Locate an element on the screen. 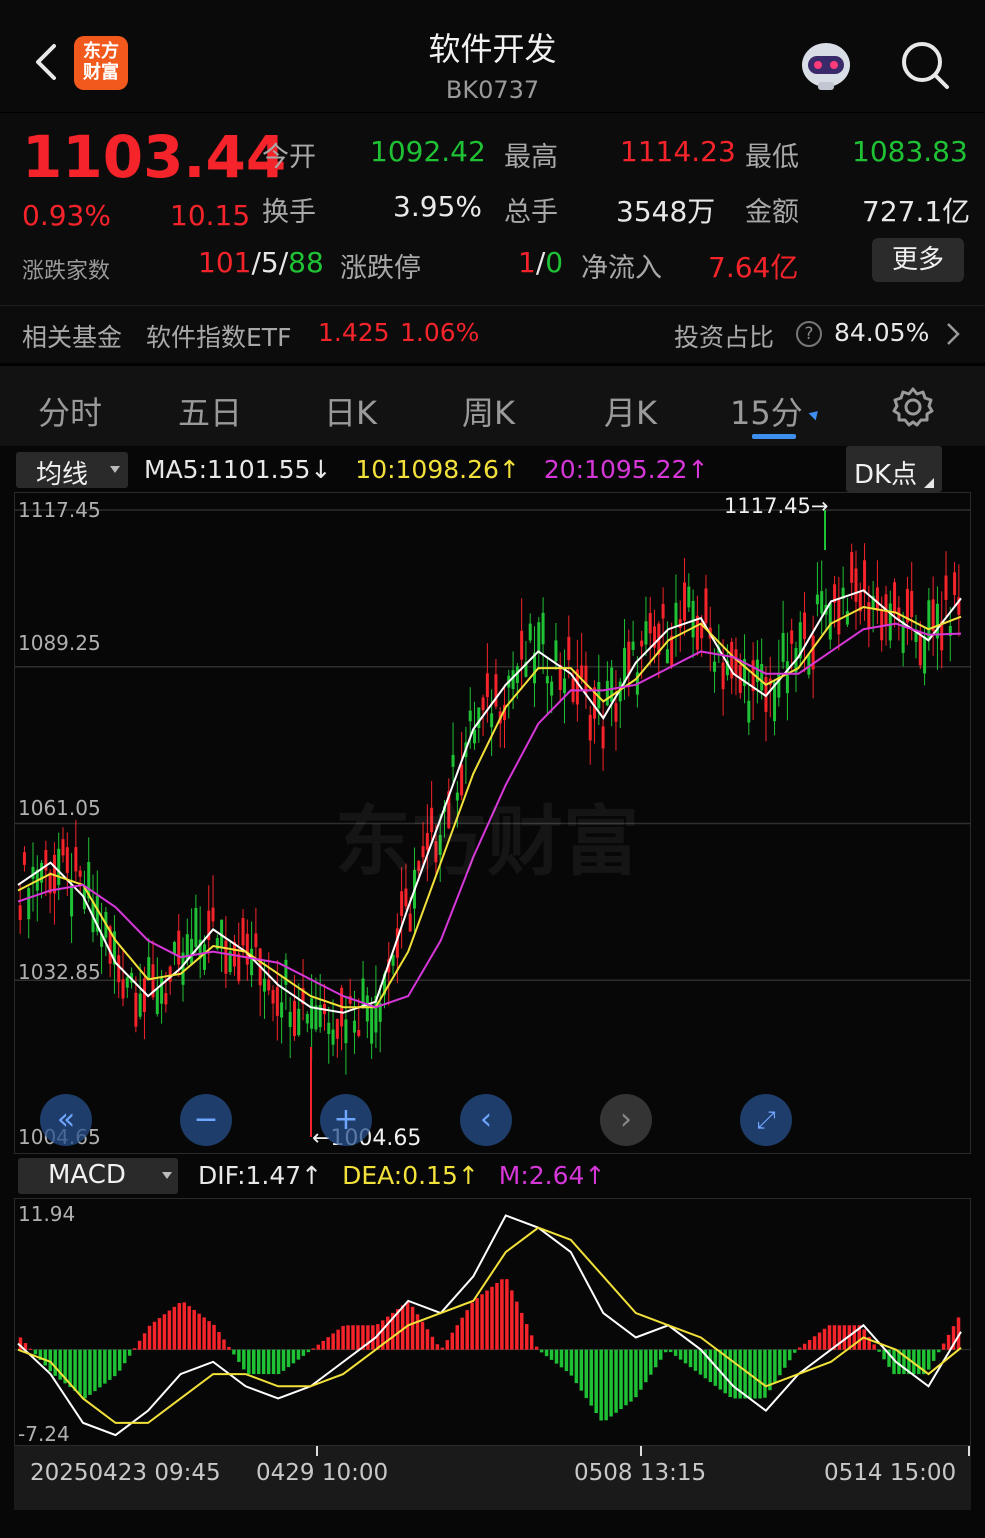  turnover-label: 换手 is located at coordinates (289, 212).